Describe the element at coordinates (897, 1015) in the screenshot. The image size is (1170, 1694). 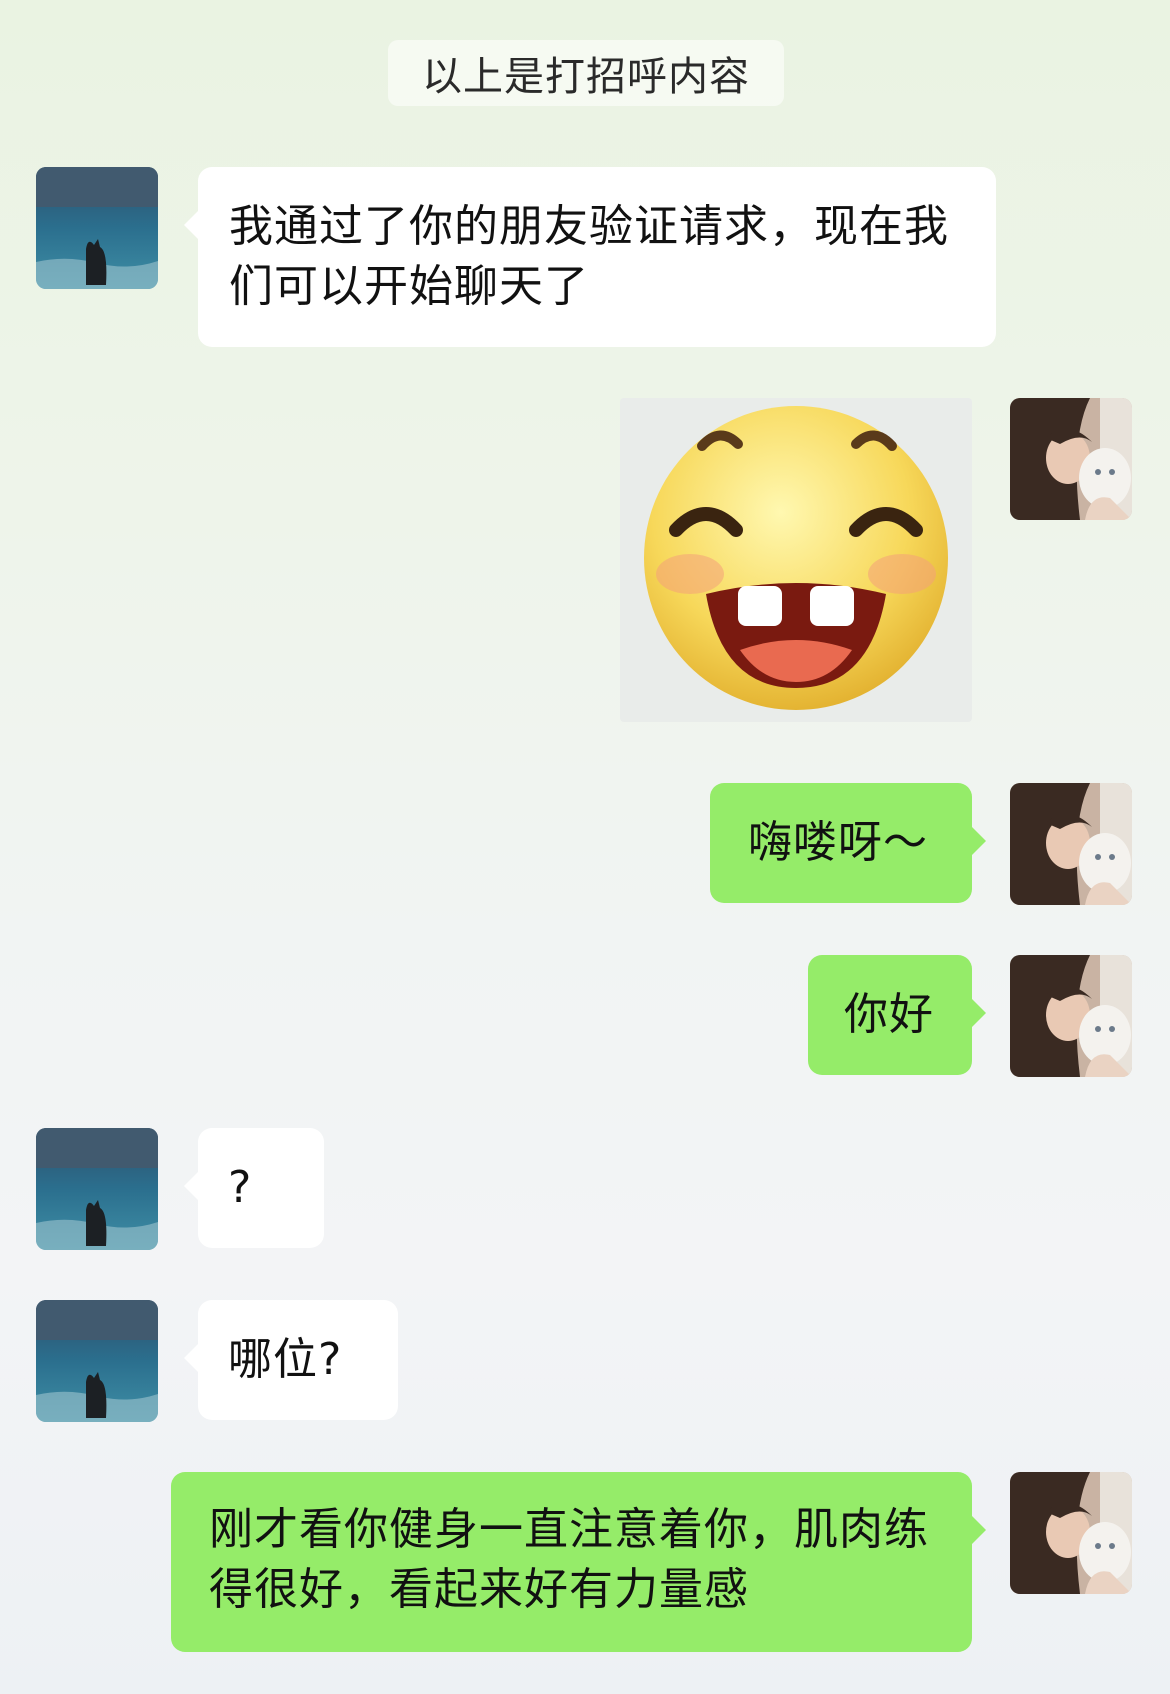
I see `message-bubble-outgoing: 你好` at that location.